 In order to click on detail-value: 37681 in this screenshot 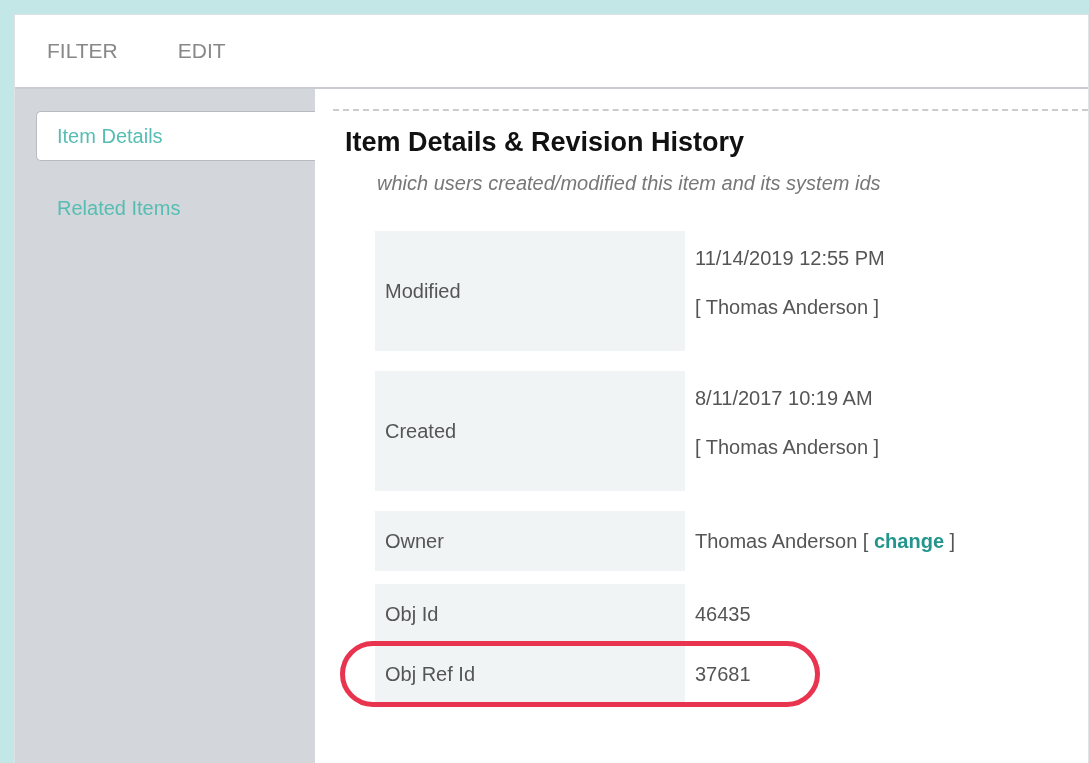, I will do `click(723, 674)`.